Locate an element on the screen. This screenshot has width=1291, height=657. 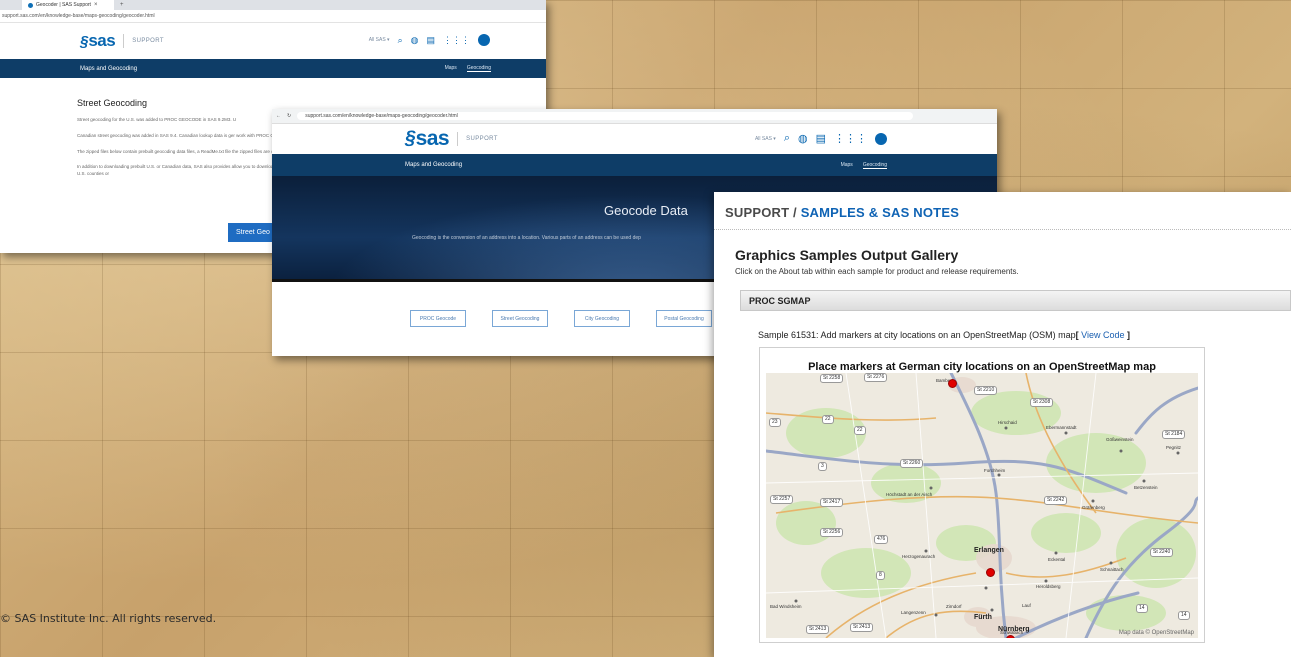
proc-geocode-button: PROC Geocode is located at coordinates (438, 318).